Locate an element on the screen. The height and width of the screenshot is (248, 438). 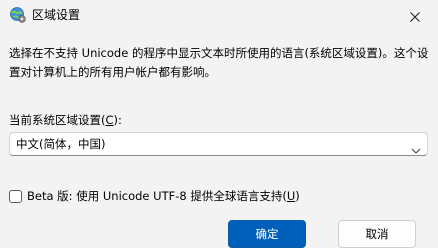
locale-label-suffix: ): is located at coordinates (117, 120).